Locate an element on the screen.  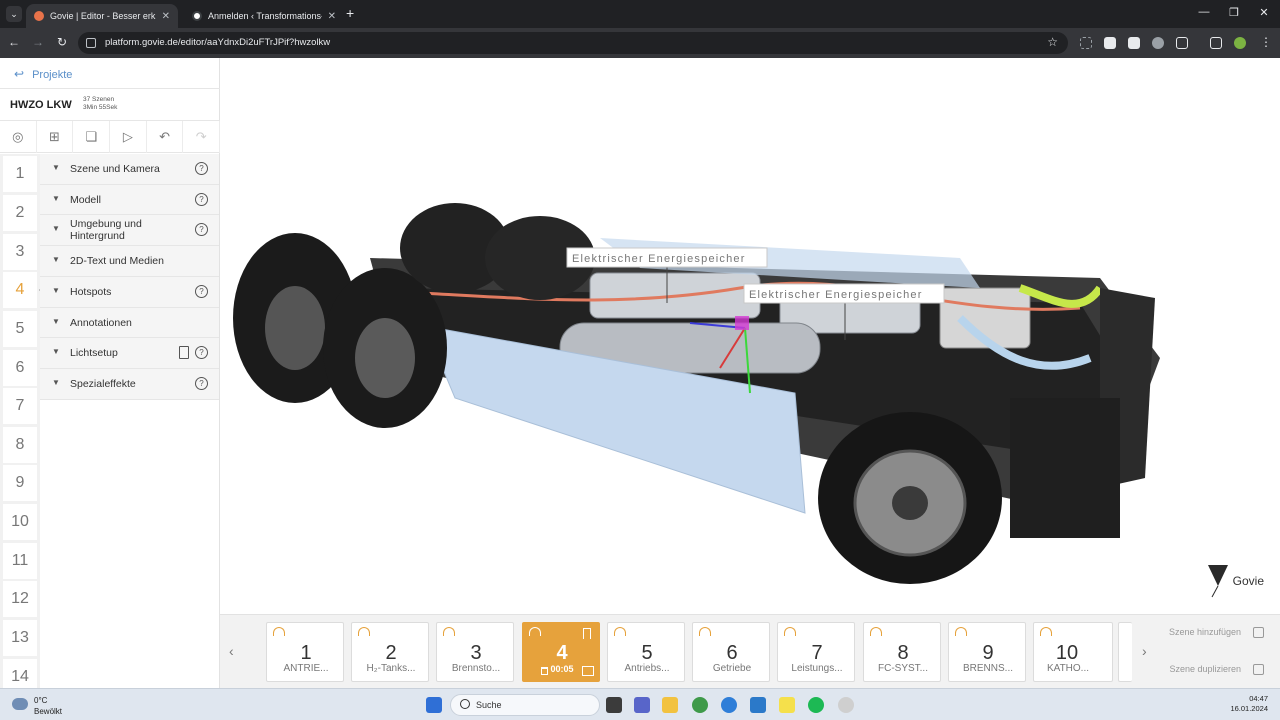
add-media-icon is located at coordinates (588, 671).